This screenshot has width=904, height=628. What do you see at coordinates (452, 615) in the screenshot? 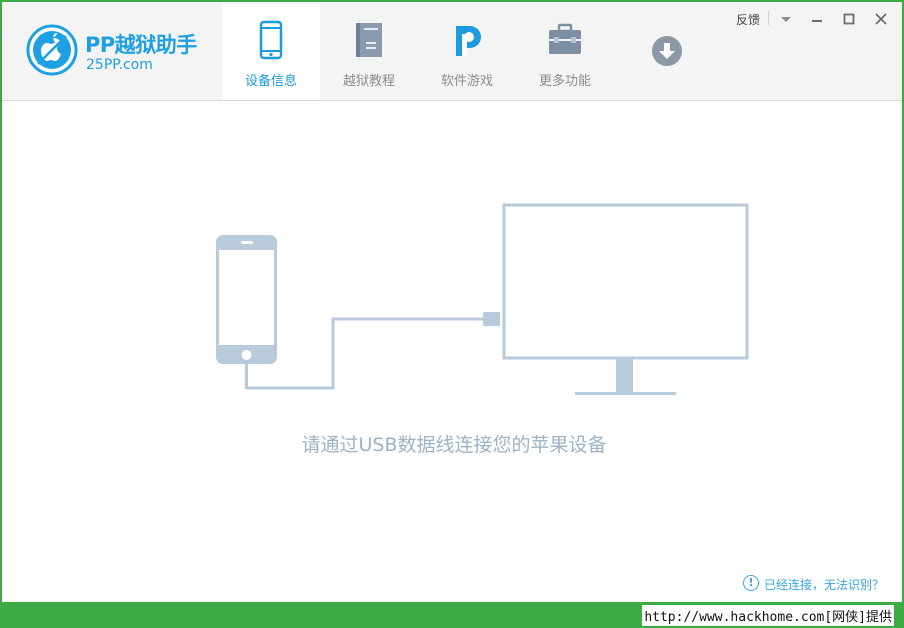
I see `status-bar: http://www.hackhome.com[网侠]提供` at bounding box center [452, 615].